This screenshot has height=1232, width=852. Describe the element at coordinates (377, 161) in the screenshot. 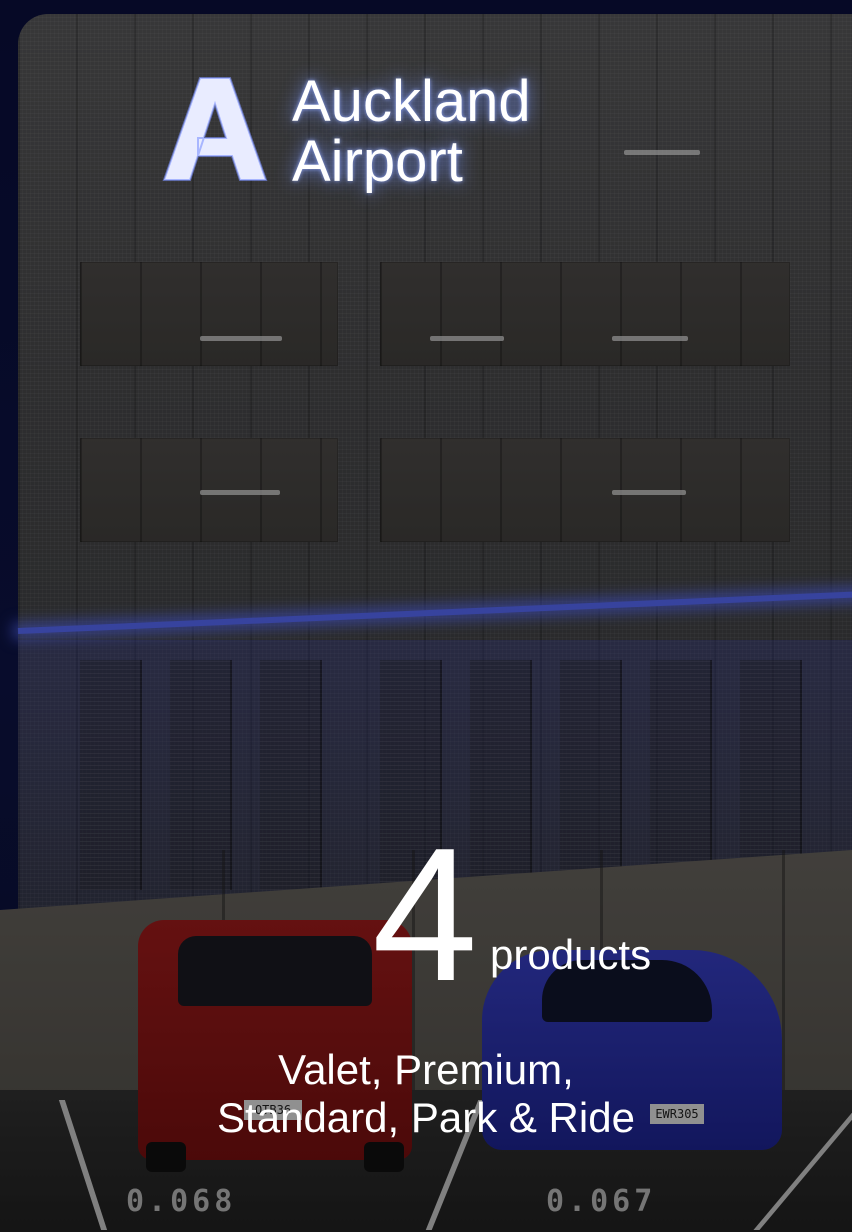

I see `logo-line-2: Airport` at that location.